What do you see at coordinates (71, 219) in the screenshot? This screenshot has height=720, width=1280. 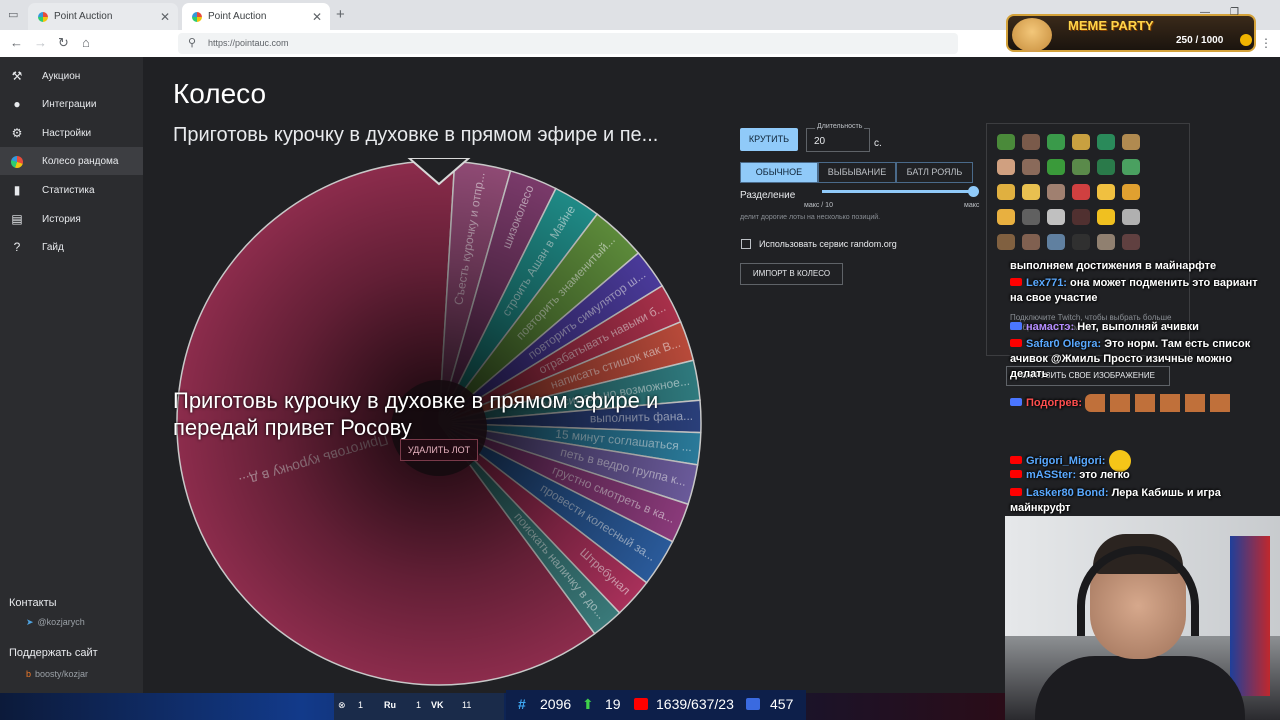 I see `sidebar-item-history: ▤ История` at bounding box center [71, 219].